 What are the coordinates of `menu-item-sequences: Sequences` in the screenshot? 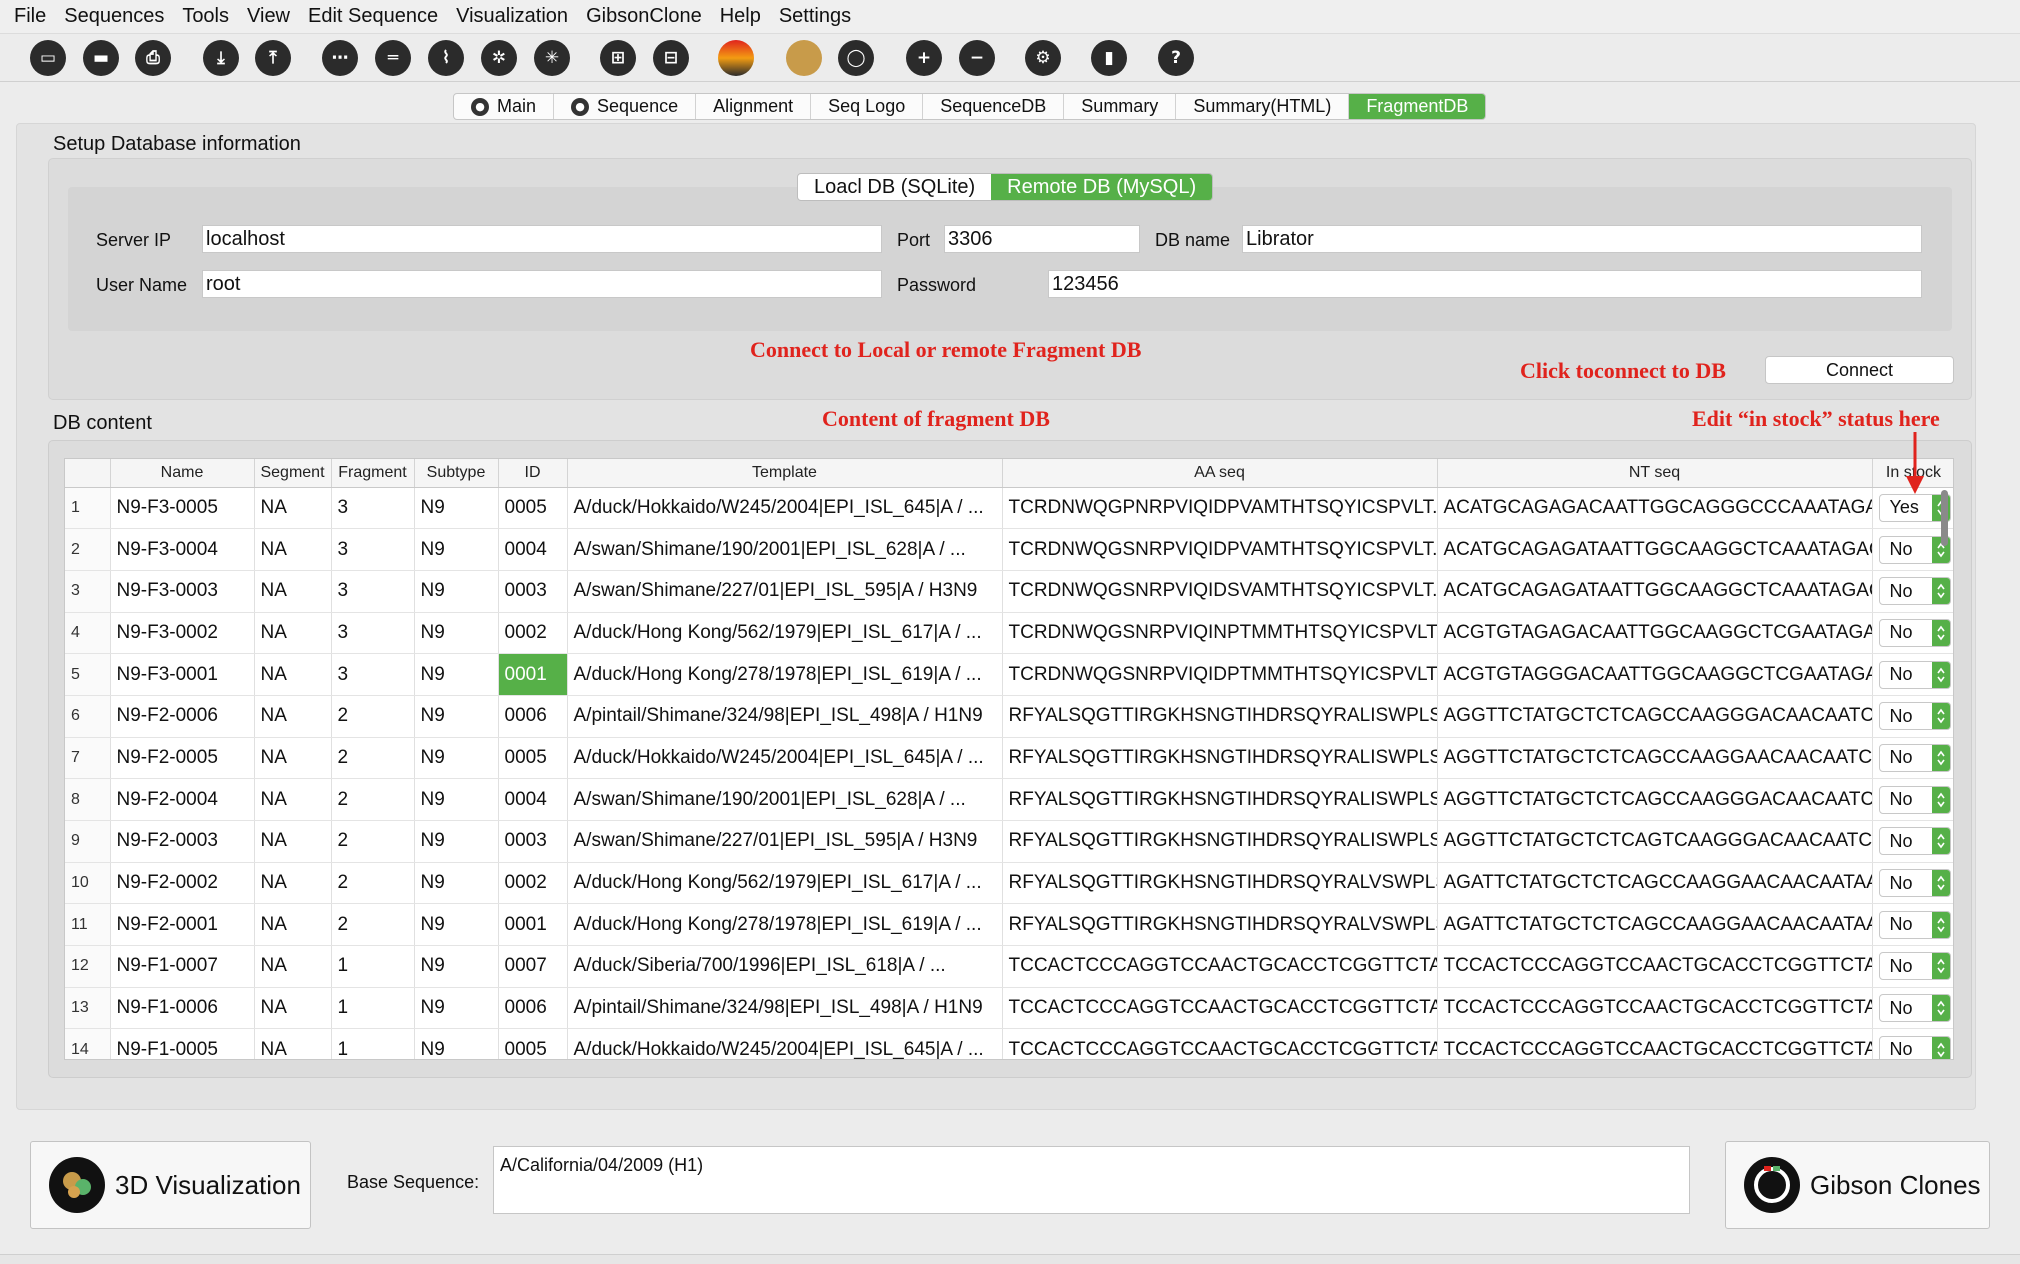 It's located at (114, 16).